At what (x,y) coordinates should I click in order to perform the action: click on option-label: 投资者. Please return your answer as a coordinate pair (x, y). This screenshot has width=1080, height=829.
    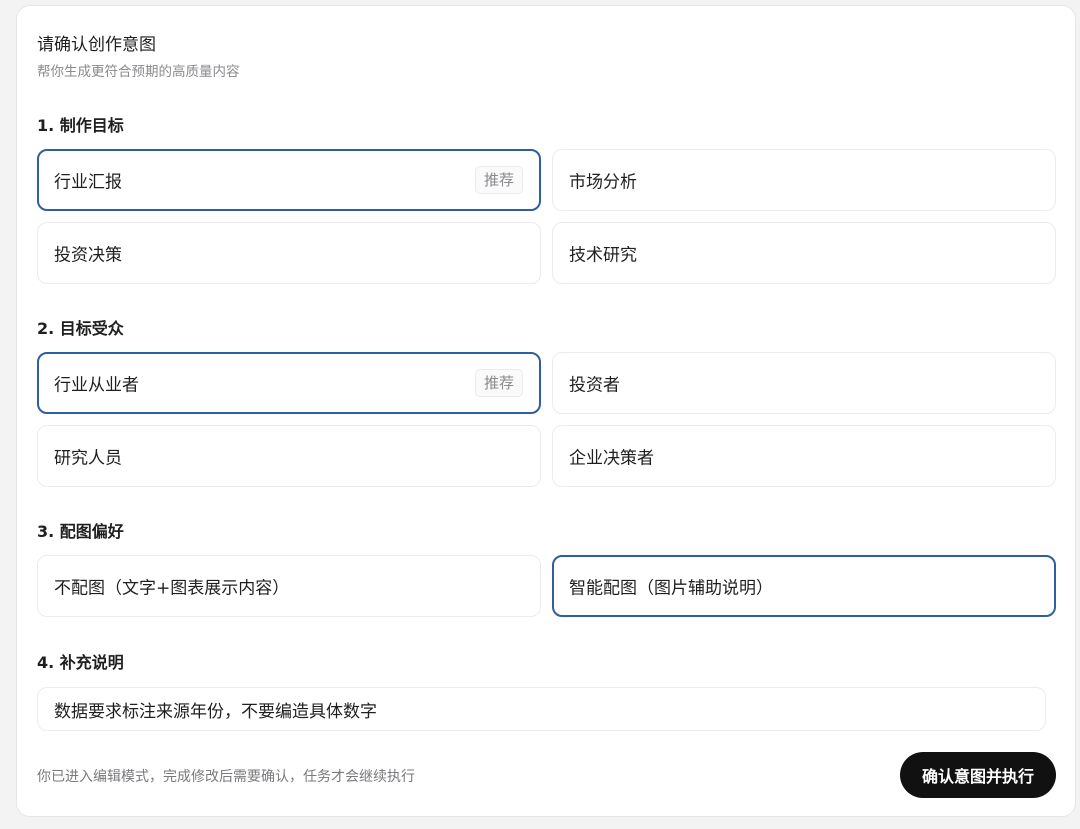
    Looking at the image, I should click on (594, 385).